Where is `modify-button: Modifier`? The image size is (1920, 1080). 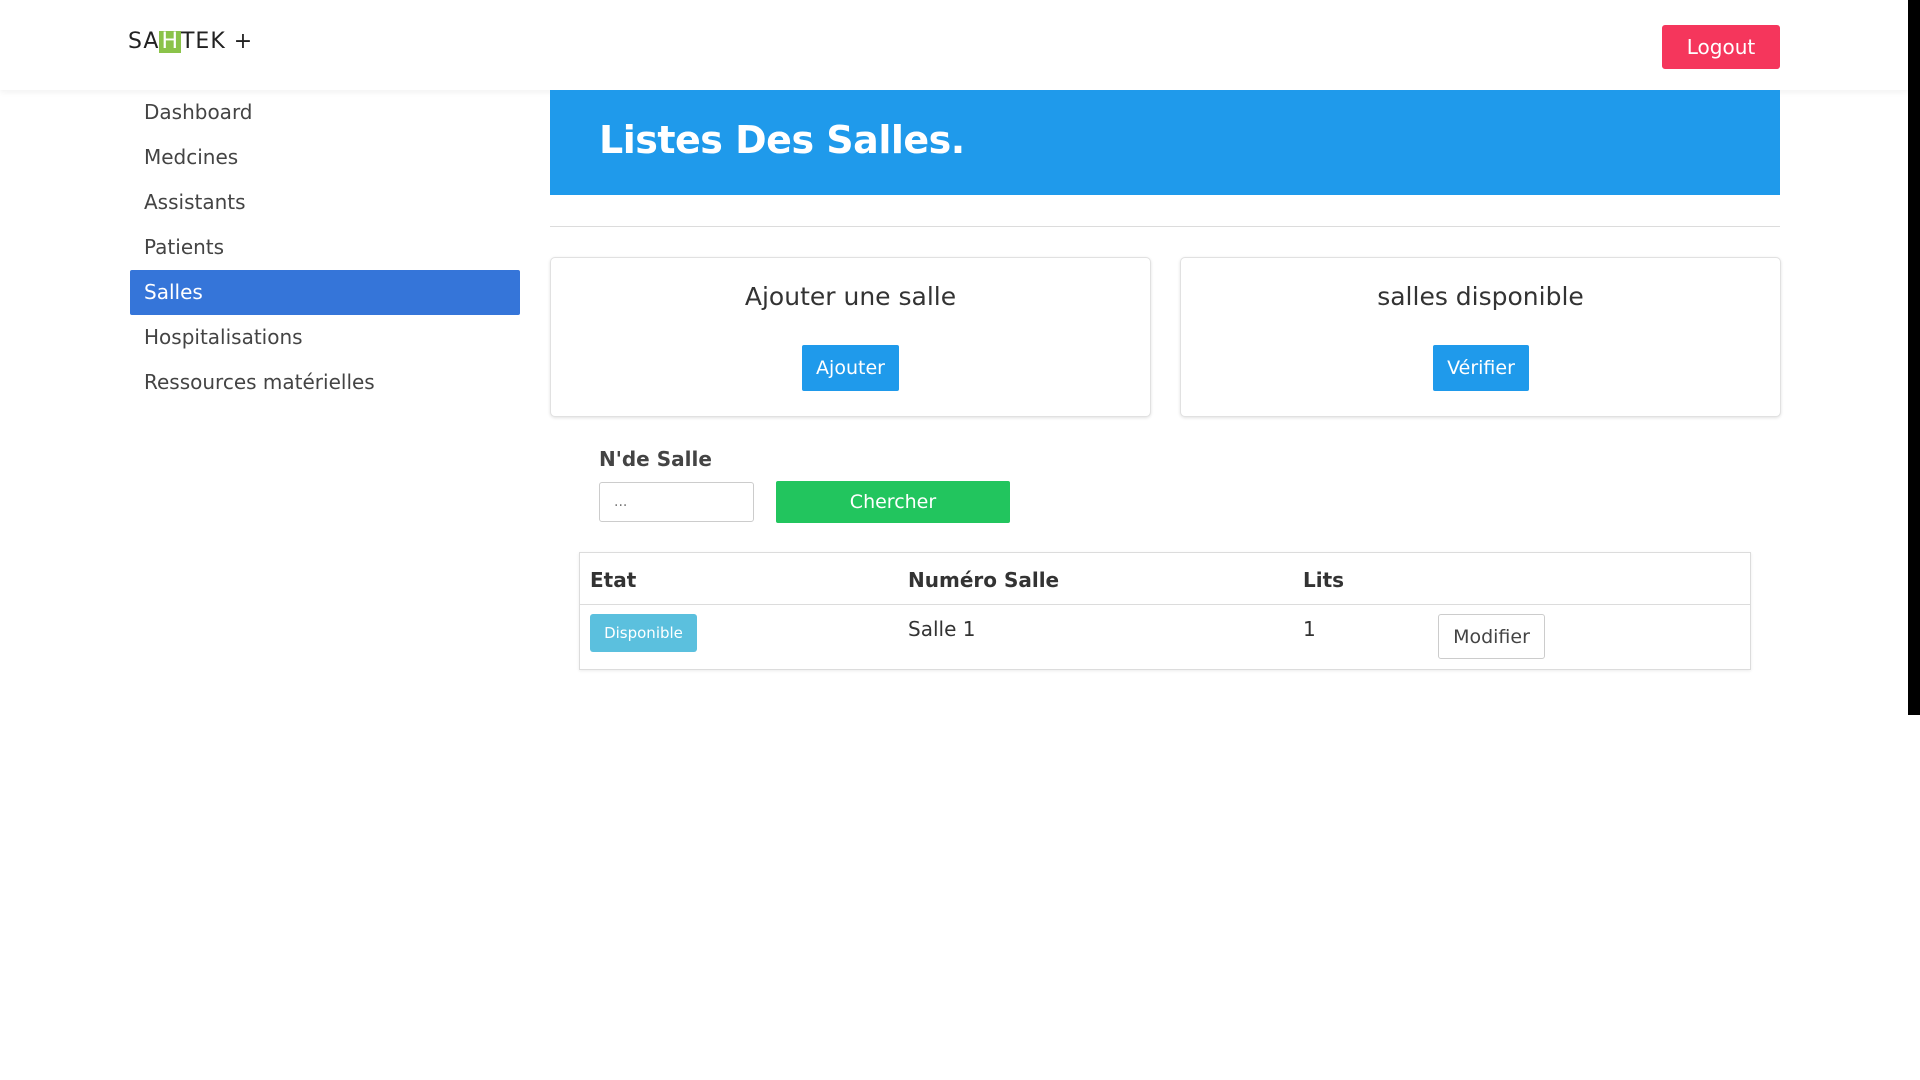 modify-button: Modifier is located at coordinates (1491, 636).